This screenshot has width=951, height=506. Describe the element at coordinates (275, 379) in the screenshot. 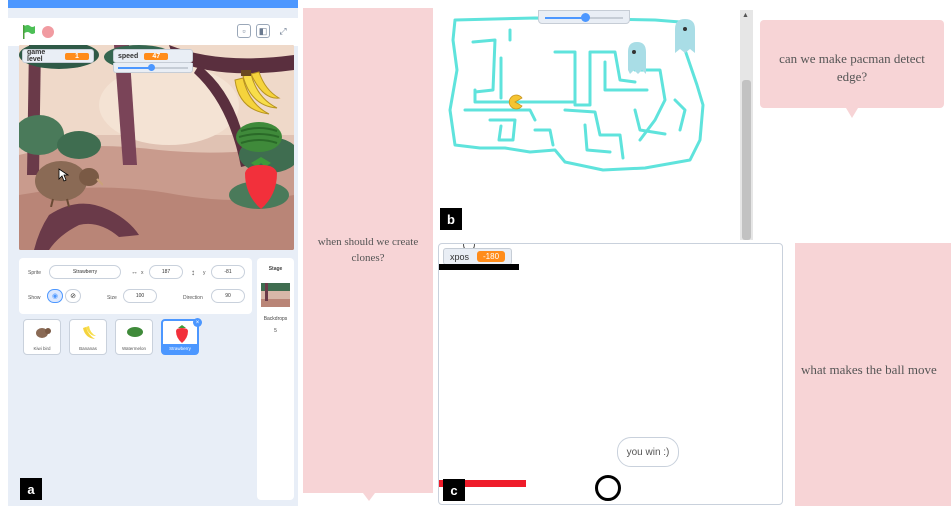

I see `stage-selector-panel: Stage Backdrops 5` at that location.